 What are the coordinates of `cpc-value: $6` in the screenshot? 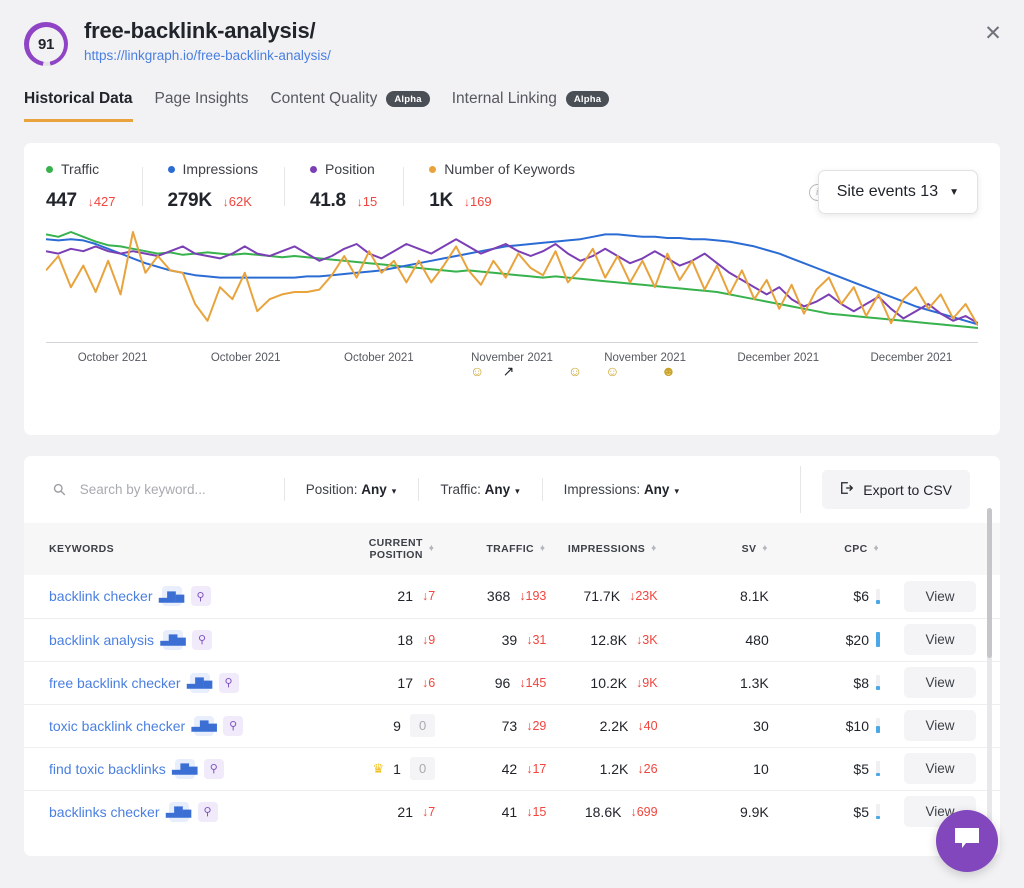 It's located at (861, 596).